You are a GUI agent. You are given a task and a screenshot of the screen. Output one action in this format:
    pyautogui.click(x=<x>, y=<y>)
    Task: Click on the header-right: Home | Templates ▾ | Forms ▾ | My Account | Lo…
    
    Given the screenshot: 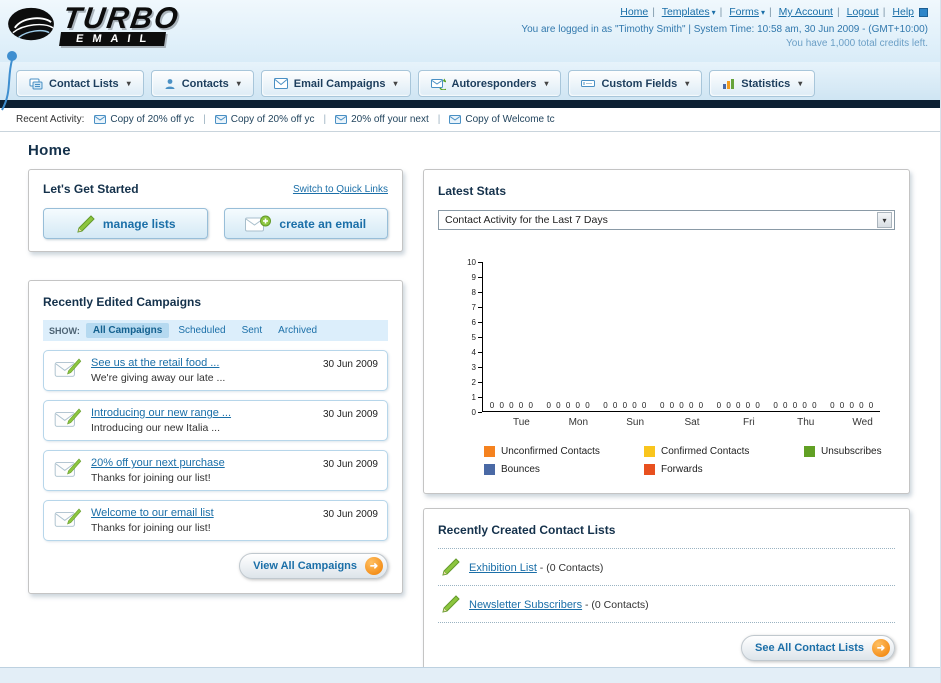 What is the action you would take?
    pyautogui.click(x=726, y=26)
    